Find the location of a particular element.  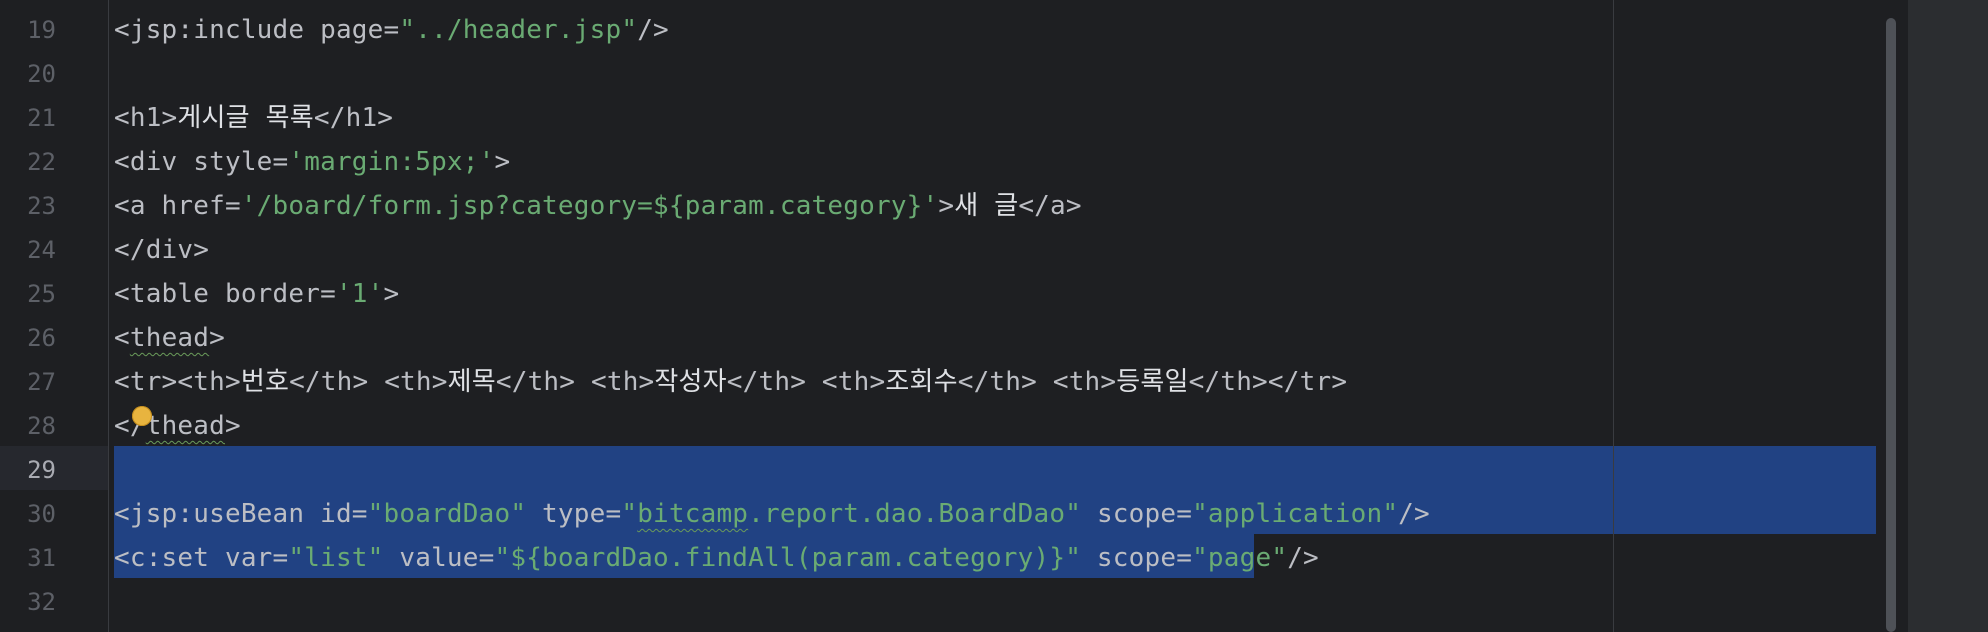

code-token: 조회수 is located at coordinates (921, 382).